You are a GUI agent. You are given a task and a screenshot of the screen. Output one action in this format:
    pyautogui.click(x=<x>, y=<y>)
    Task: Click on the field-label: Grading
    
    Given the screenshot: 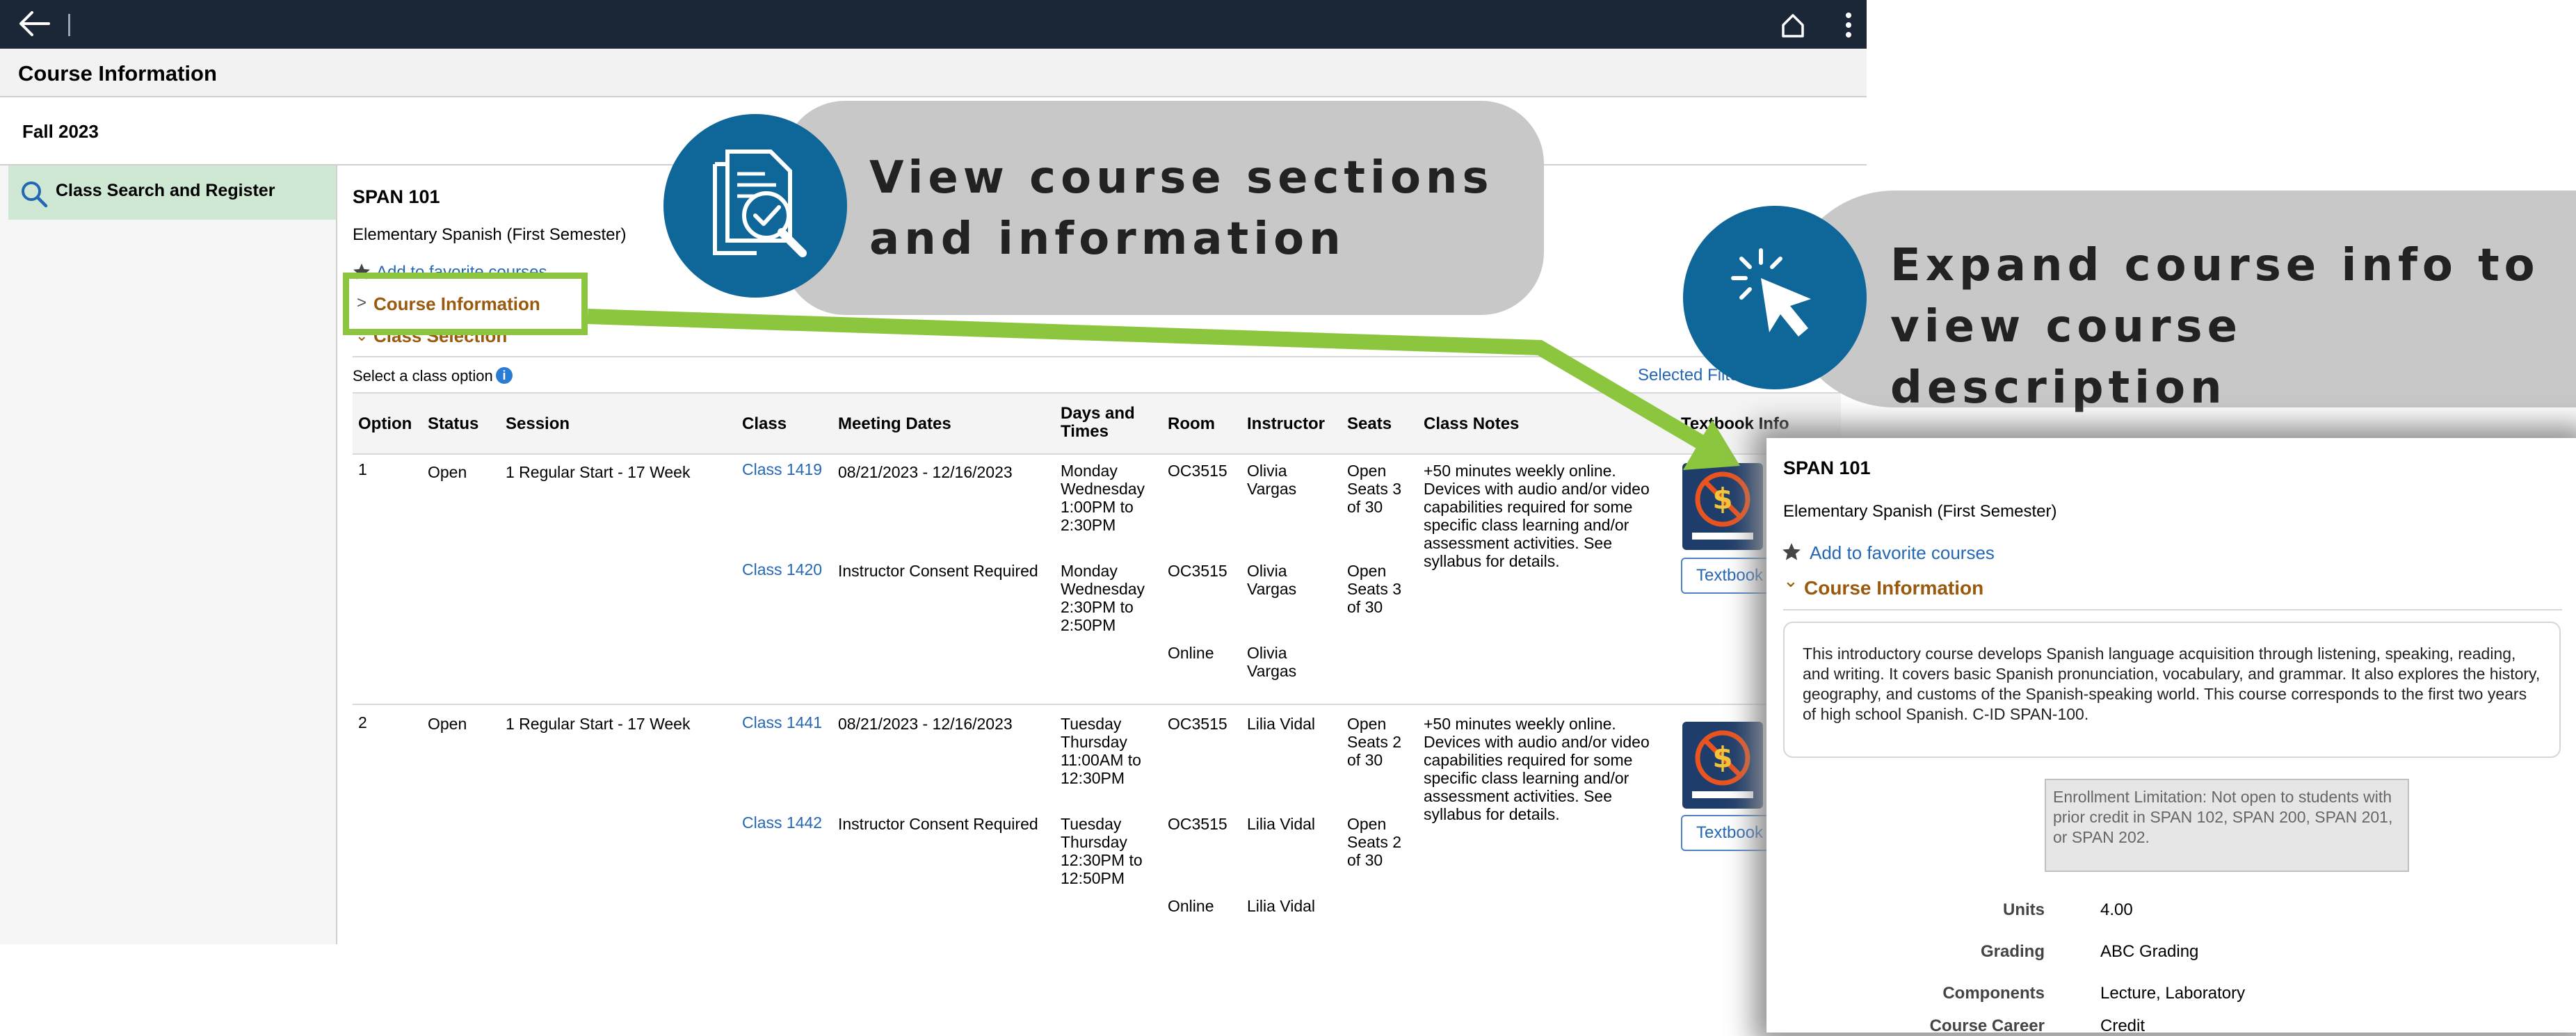 What is the action you would take?
    pyautogui.click(x=2012, y=951)
    